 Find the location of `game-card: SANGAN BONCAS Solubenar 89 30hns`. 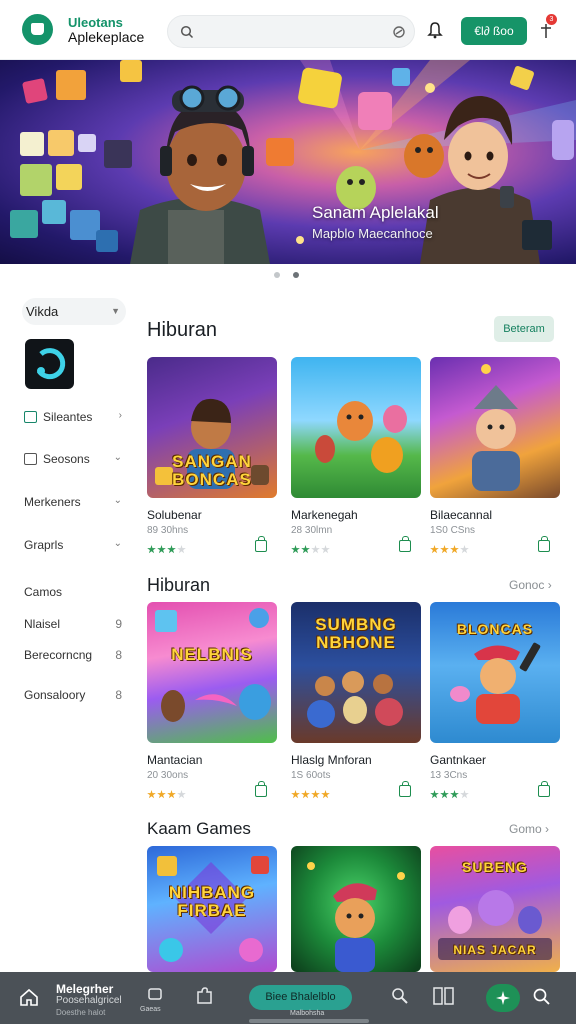

game-card: SANGAN BONCAS Solubenar 89 30hns is located at coordinates (212, 457).